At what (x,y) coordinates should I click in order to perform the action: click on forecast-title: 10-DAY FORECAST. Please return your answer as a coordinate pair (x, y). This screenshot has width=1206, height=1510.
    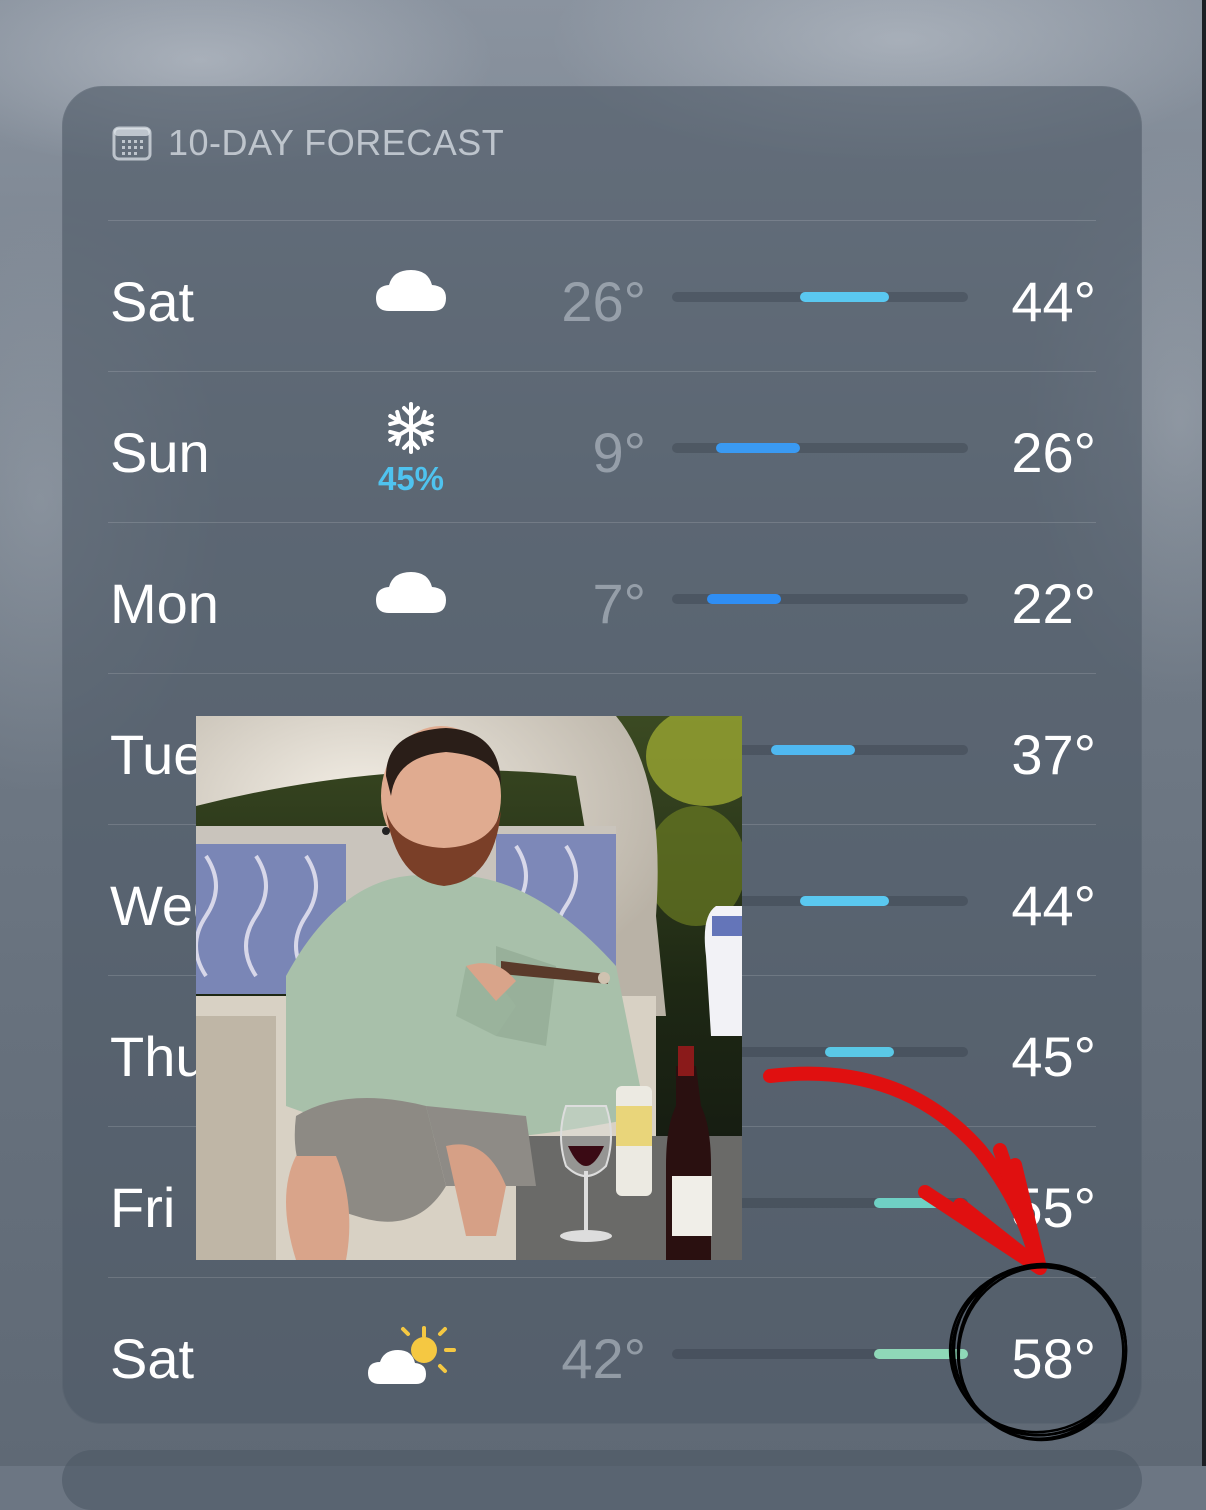
    Looking at the image, I should click on (336, 142).